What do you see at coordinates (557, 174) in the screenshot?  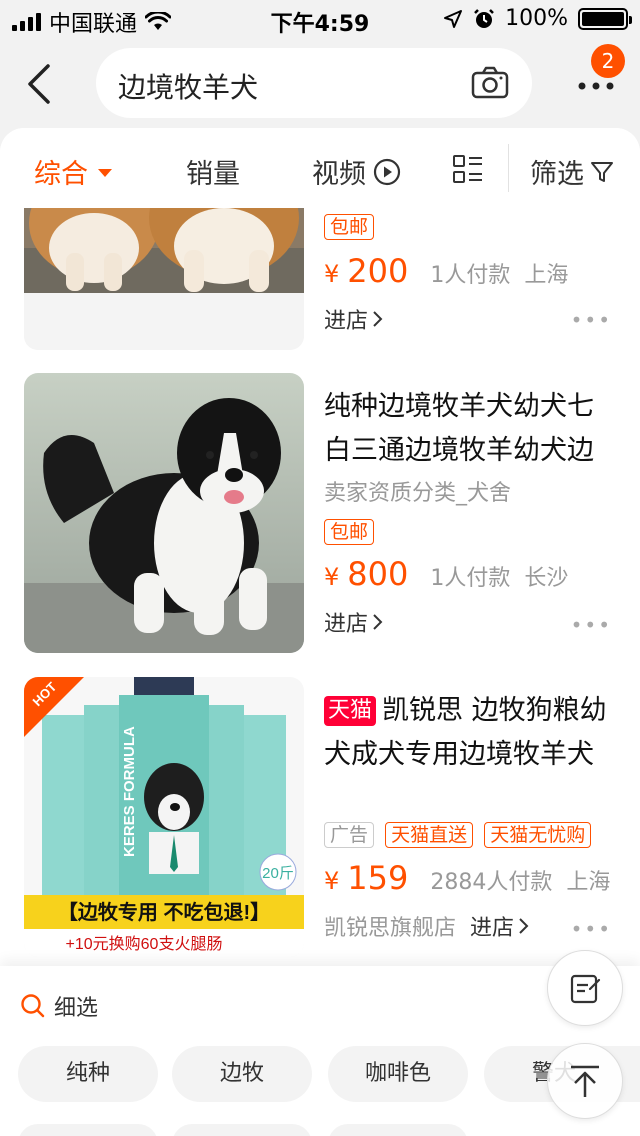 I see `tab-label: 筛选` at bounding box center [557, 174].